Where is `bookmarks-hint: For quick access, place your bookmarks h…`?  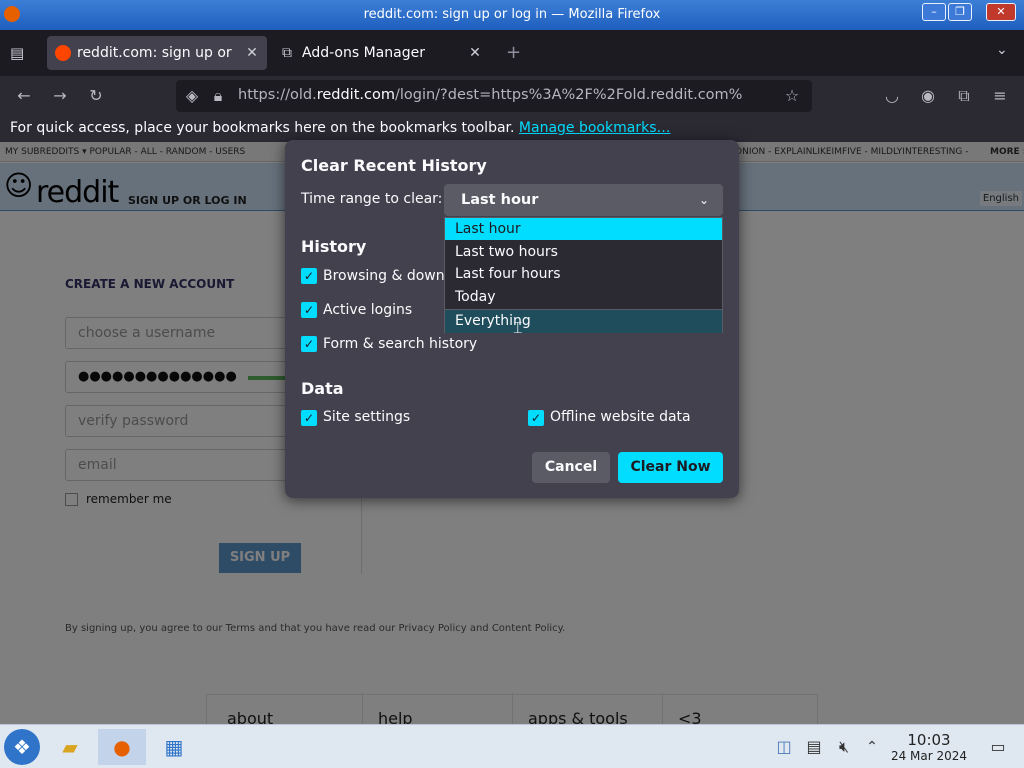
bookmarks-hint: For quick access, place your bookmarks h… is located at coordinates (262, 128).